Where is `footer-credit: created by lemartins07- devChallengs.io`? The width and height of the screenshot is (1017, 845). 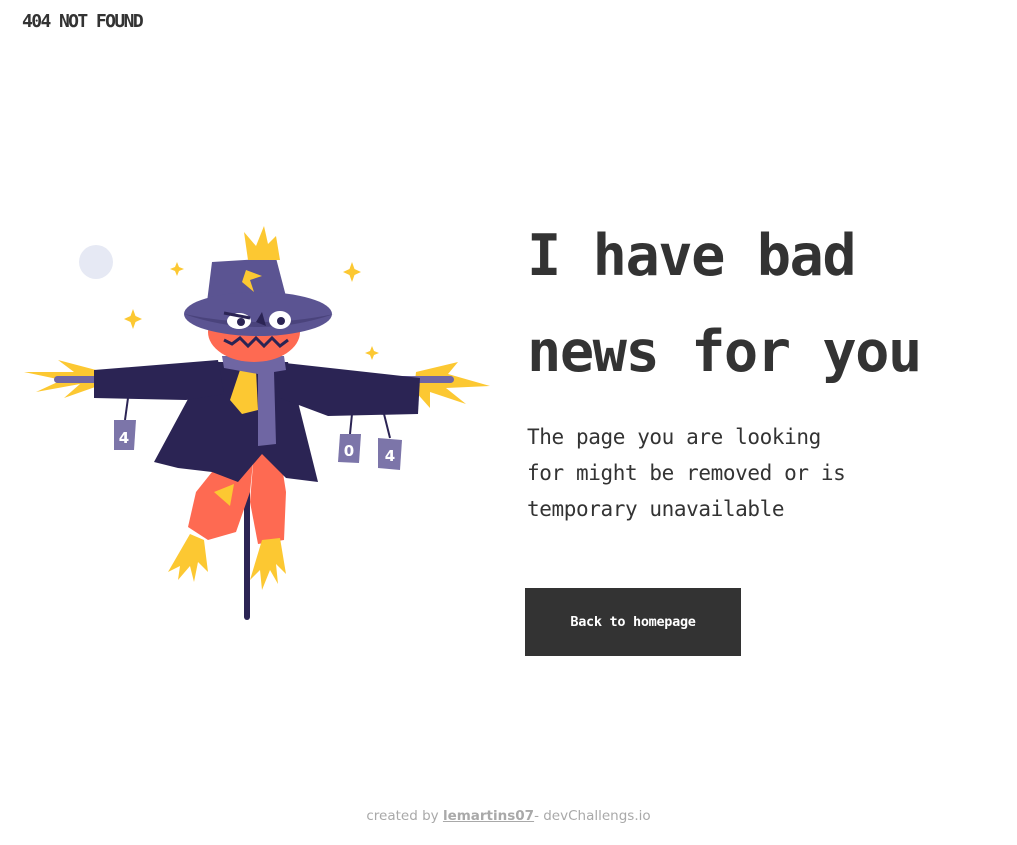 footer-credit: created by lemartins07- devChallengs.io is located at coordinates (508, 816).